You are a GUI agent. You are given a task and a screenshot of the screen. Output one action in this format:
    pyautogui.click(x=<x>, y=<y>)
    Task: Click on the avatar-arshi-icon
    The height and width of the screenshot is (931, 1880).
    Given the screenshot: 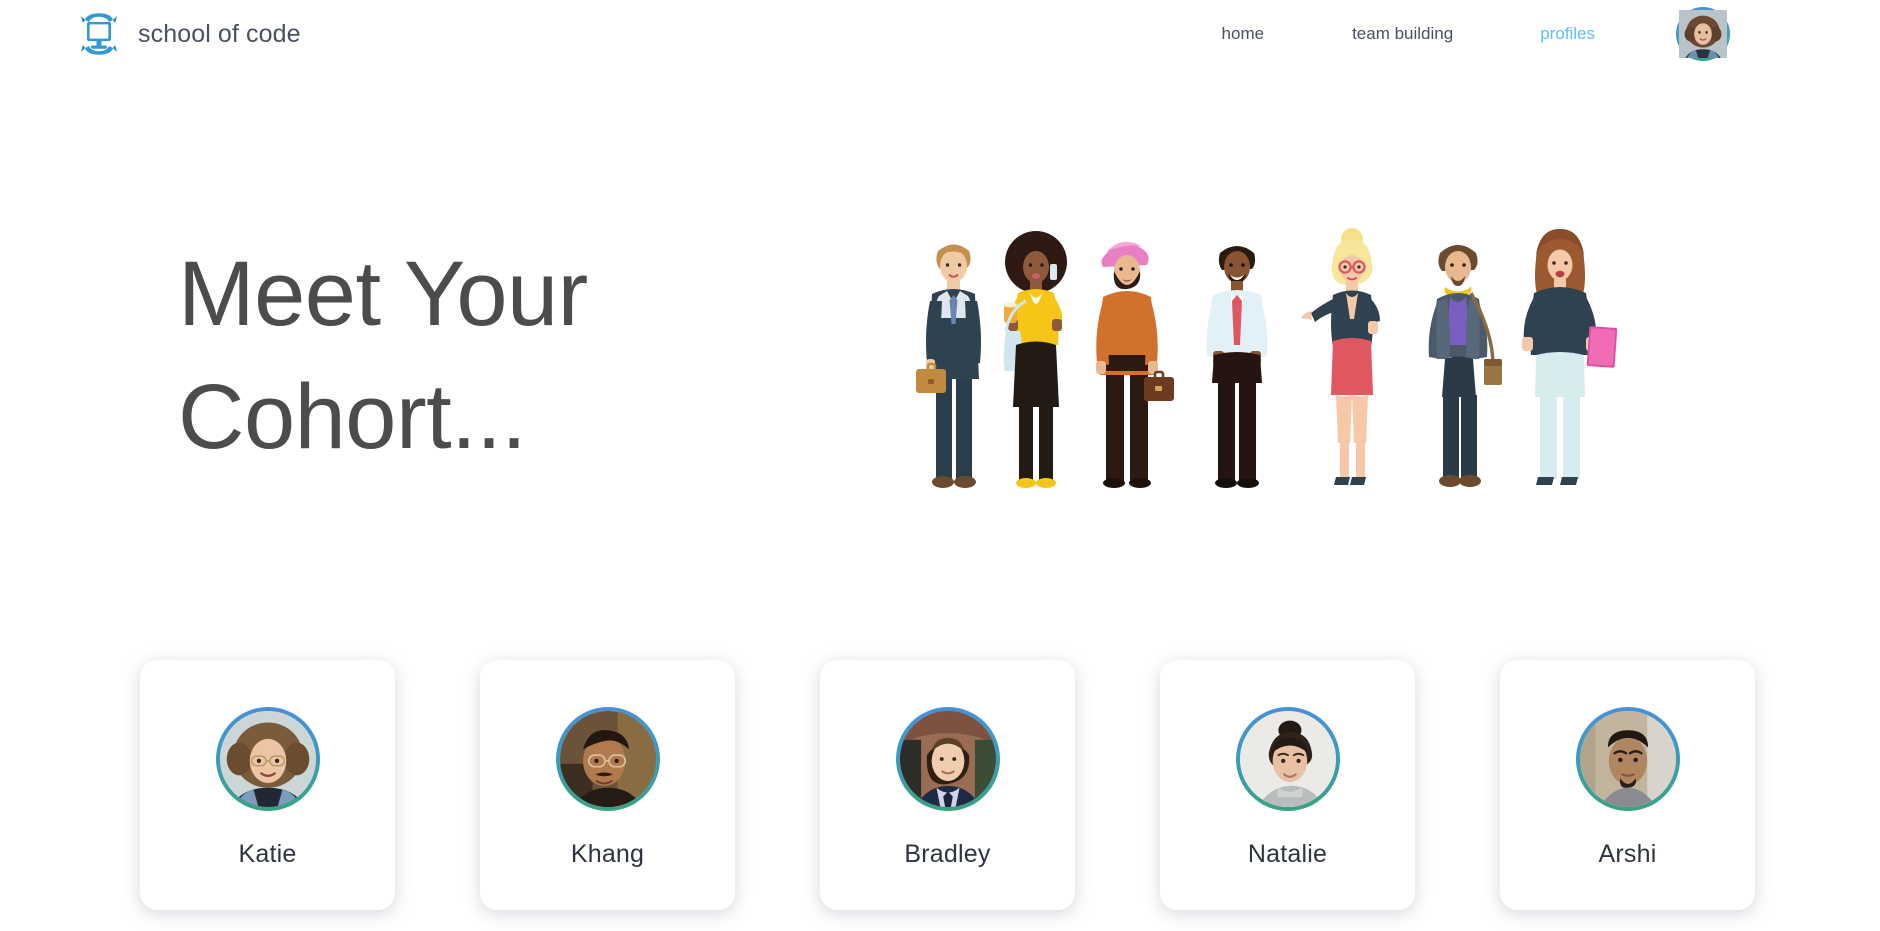 What is the action you would take?
    pyautogui.click(x=1627, y=759)
    